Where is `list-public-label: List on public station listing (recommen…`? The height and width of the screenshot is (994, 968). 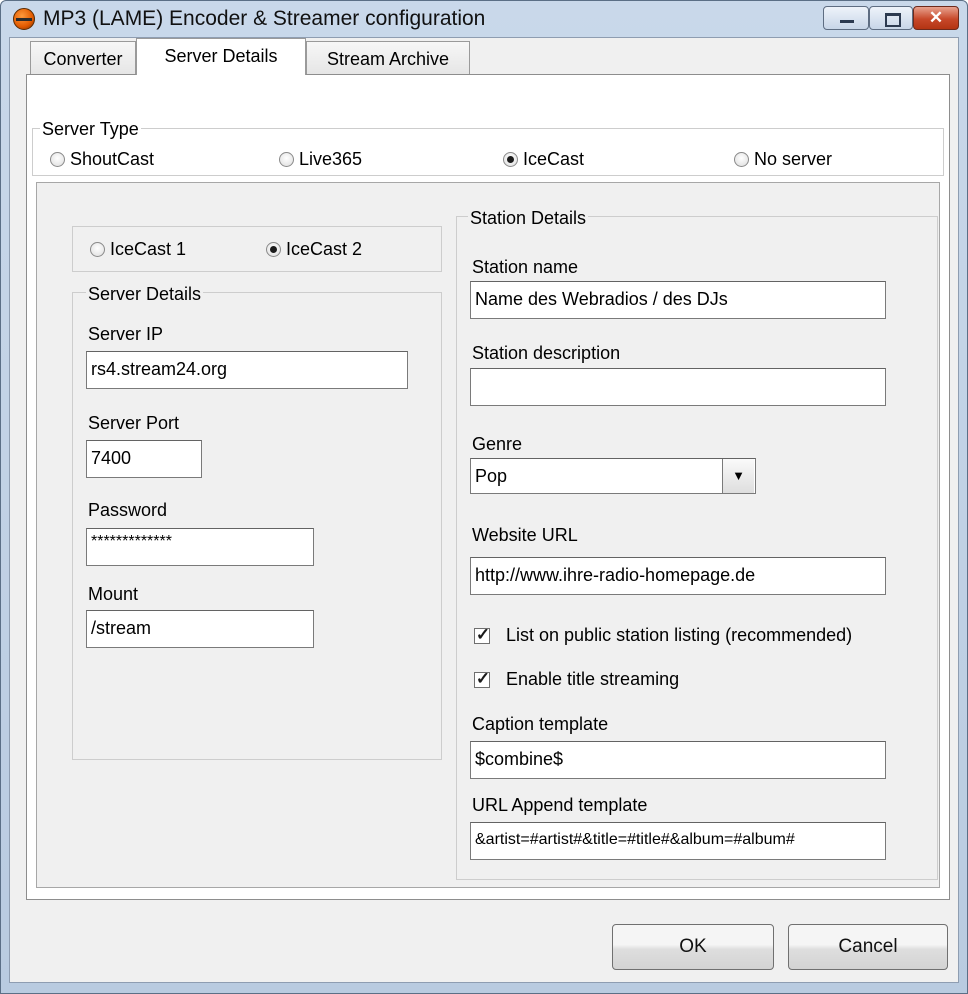 list-public-label: List on public station listing (recommen… is located at coordinates (679, 635).